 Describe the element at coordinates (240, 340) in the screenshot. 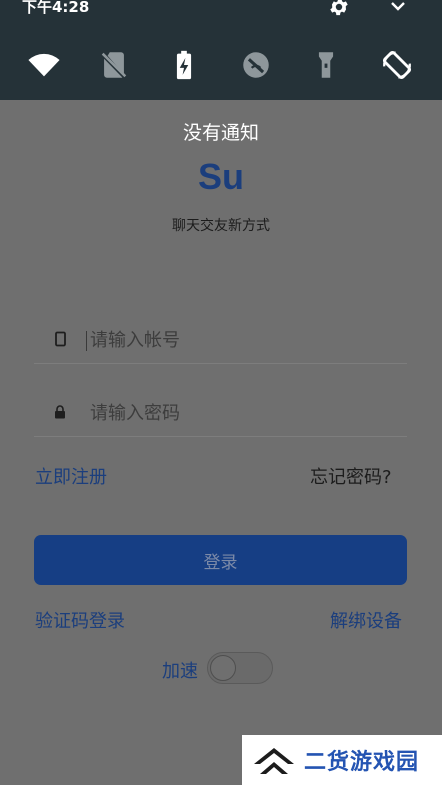

I see `account-input` at that location.